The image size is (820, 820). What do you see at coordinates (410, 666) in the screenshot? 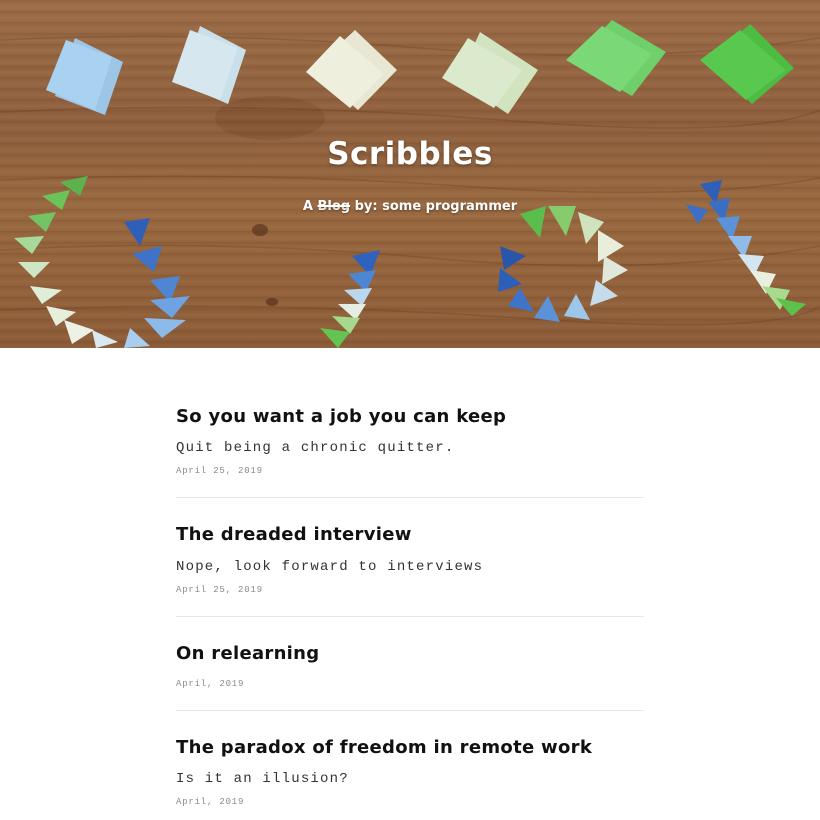
I see `post-item: On relearning April, 2019` at bounding box center [410, 666].